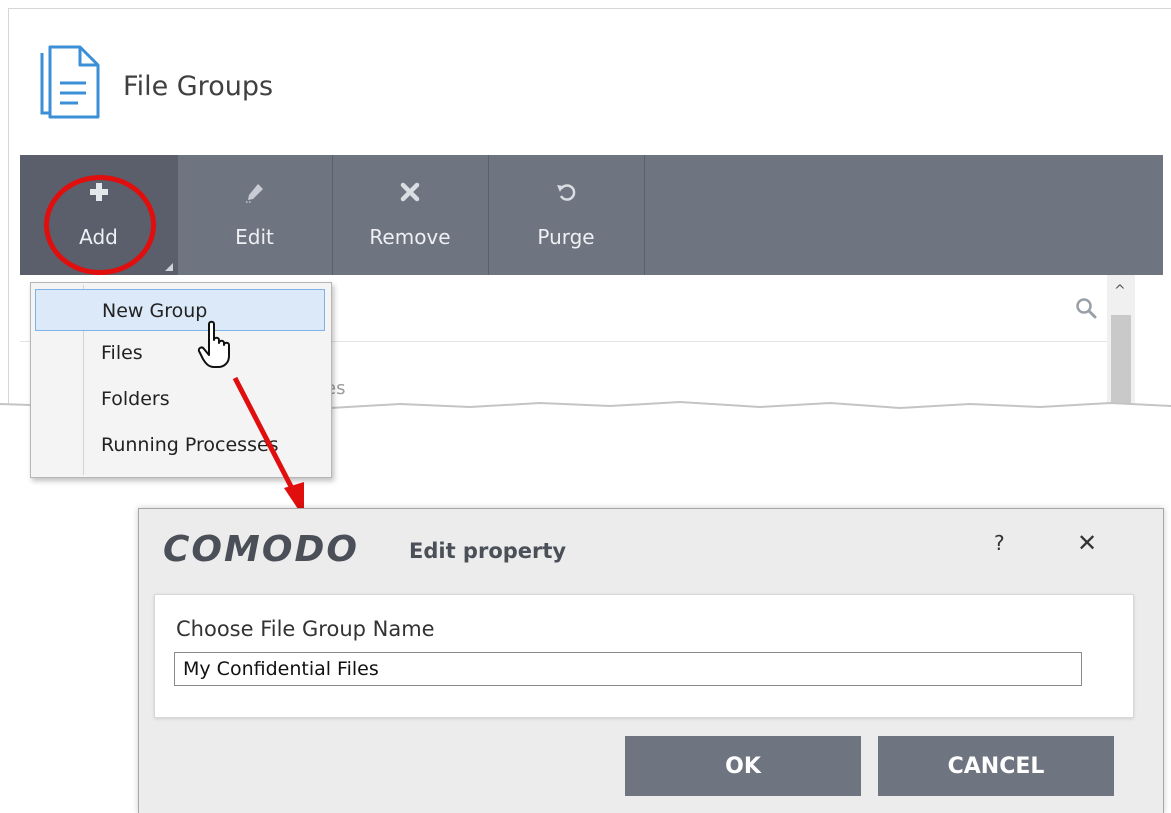 The image size is (1171, 813). Describe the element at coordinates (566, 237) in the screenshot. I see `purge-button-label: Purge` at that location.